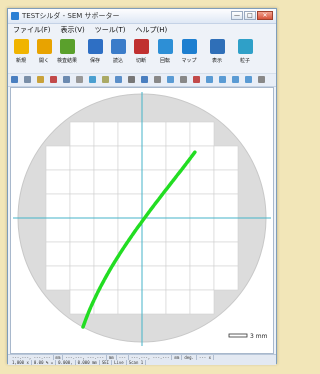 The width and height of the screenshot is (320, 374). What do you see at coordinates (216, 61) in the screenshot?
I see `toolbar-button-label: 表示` at bounding box center [216, 61].